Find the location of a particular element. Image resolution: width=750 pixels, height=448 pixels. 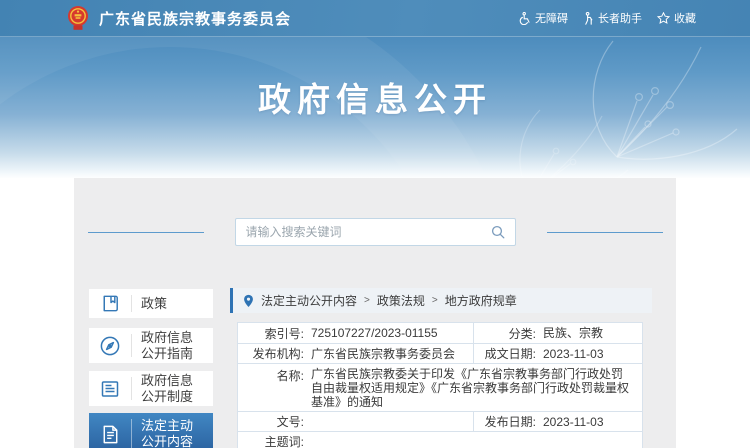

sidebar-item-disclosure-guide: 政府信息公开指南 is located at coordinates (151, 345).